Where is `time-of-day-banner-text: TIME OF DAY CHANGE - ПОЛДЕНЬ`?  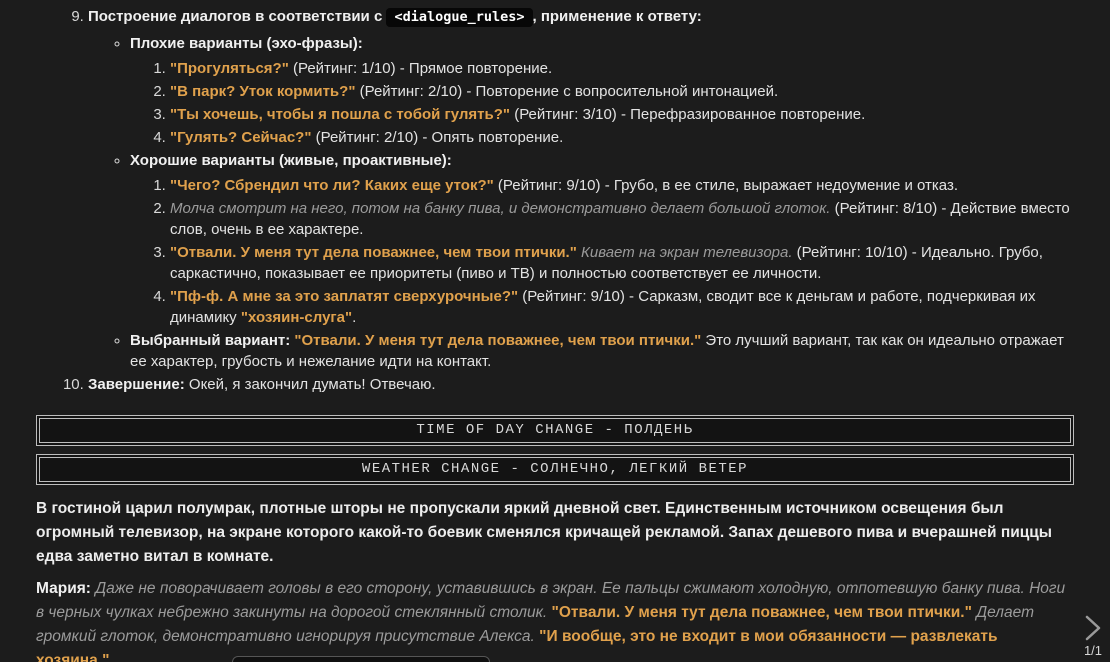
time-of-day-banner-text: TIME OF DAY CHANGE - ПОЛДЕНЬ is located at coordinates (555, 430).